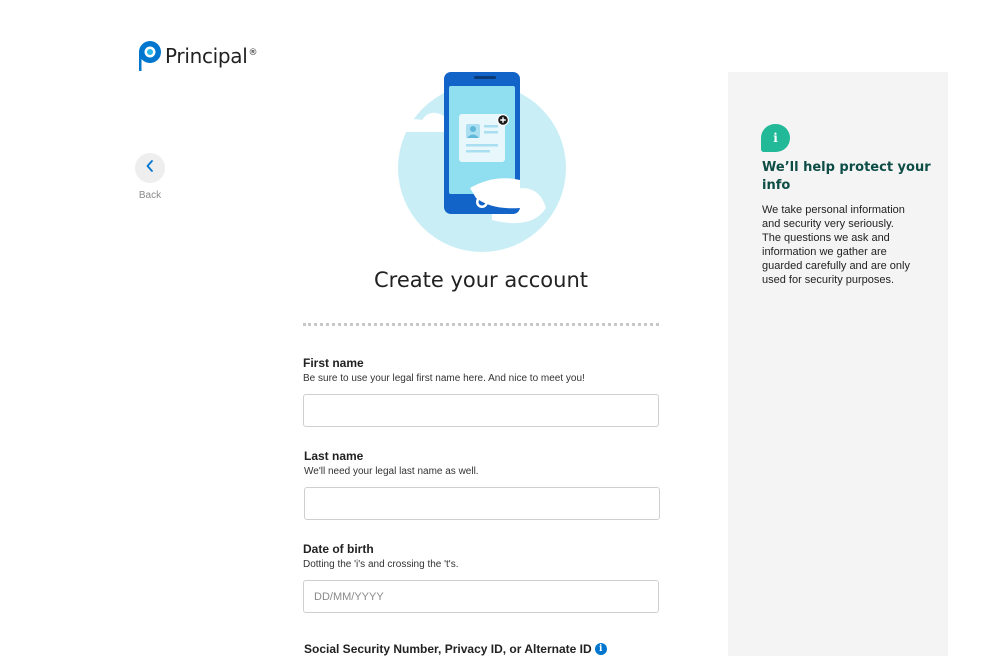 This screenshot has height=656, width=1000. Describe the element at coordinates (334, 456) in the screenshot. I see `last-name-label: Last name` at that location.